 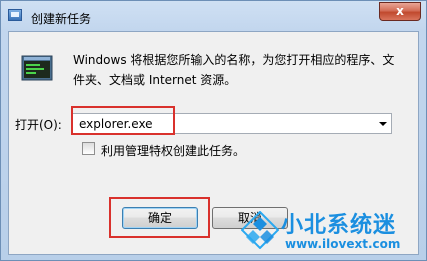 What do you see at coordinates (260, 230) in the screenshot?
I see `watermark-logo-icon` at bounding box center [260, 230].